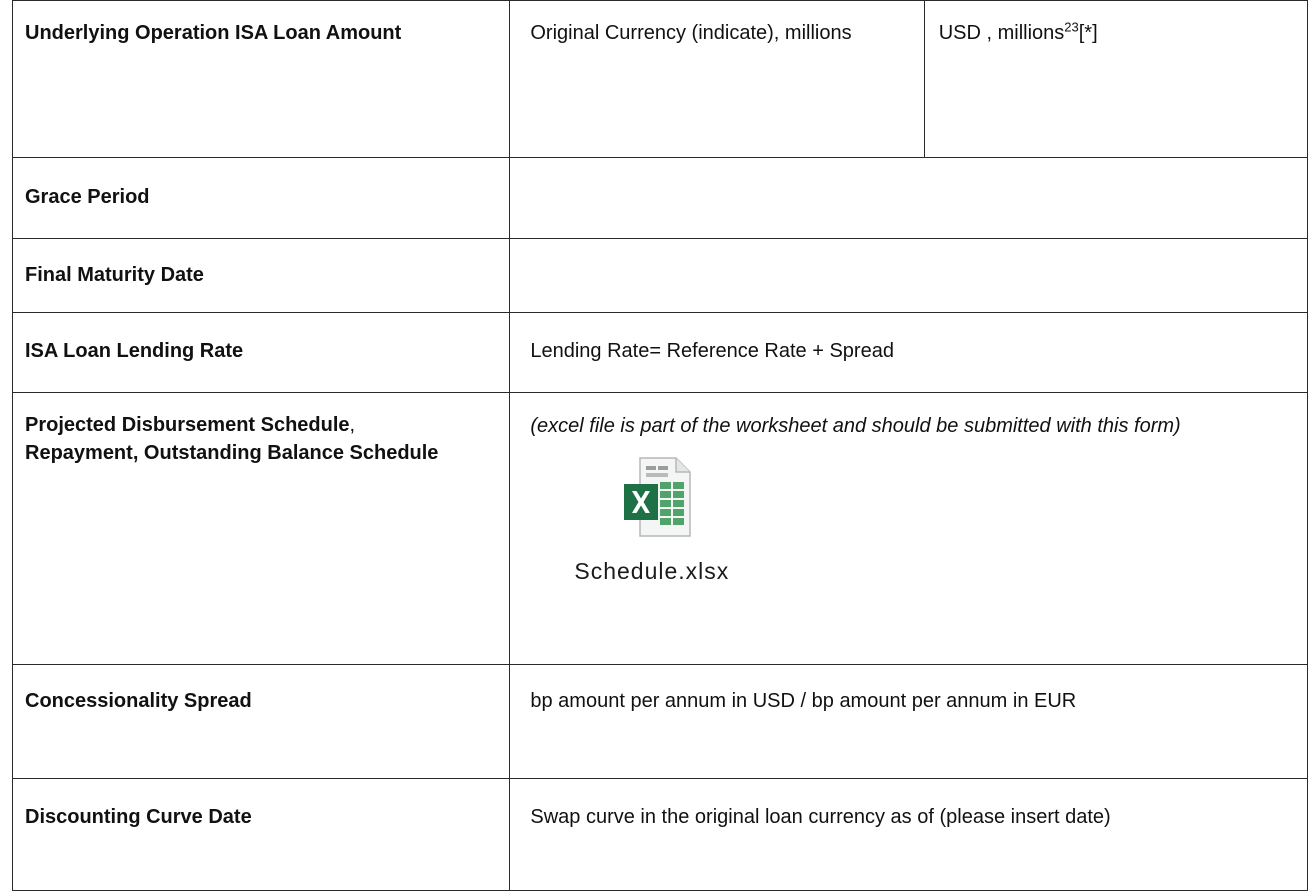 This screenshot has width=1310, height=892. Describe the element at coordinates (717, 79) in the screenshot. I see `original-currency-cell: Original Currency (indicate), millions` at that location.